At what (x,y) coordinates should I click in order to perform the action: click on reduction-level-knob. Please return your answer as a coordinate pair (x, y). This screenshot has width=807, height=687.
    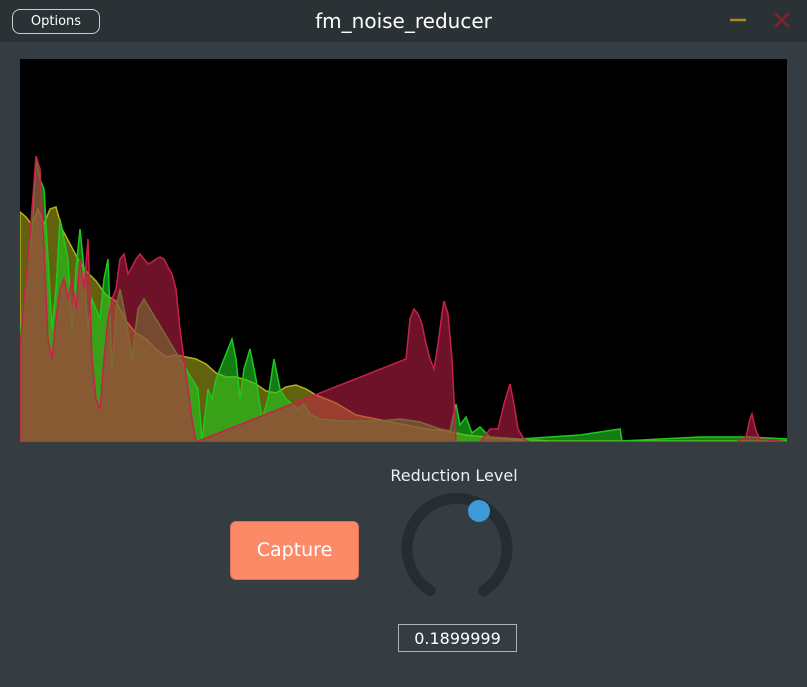
    Looking at the image, I should click on (458, 553).